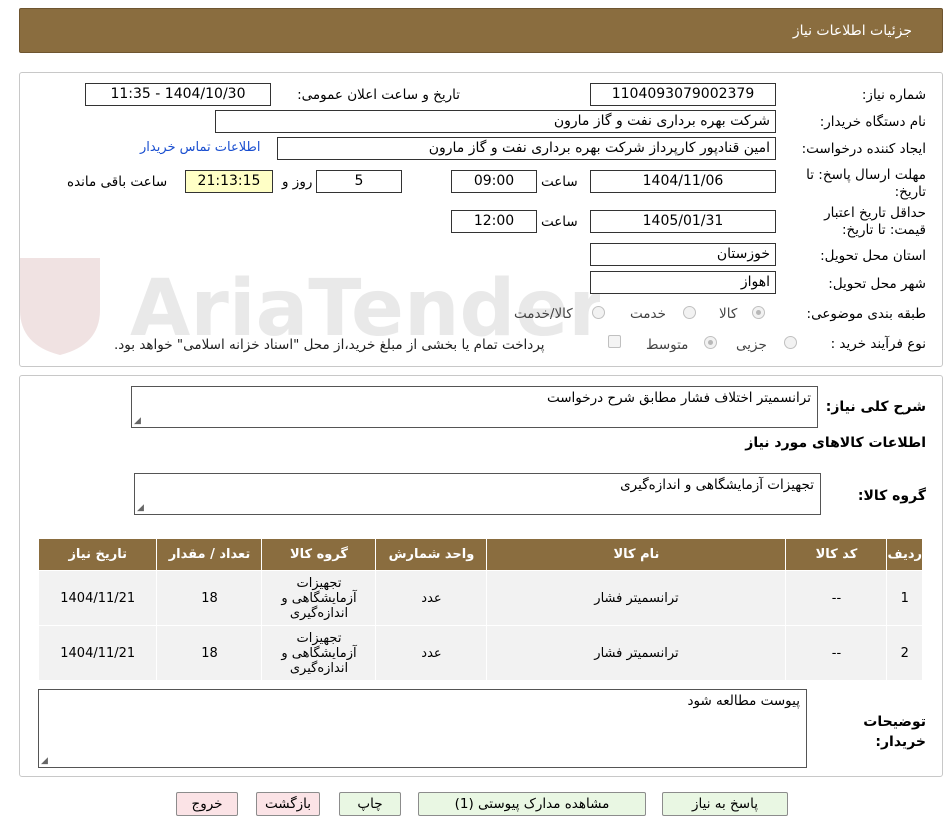 This screenshot has width=944, height=836. What do you see at coordinates (790, 342) in the screenshot?
I see `purchase-minor-radio` at bounding box center [790, 342].